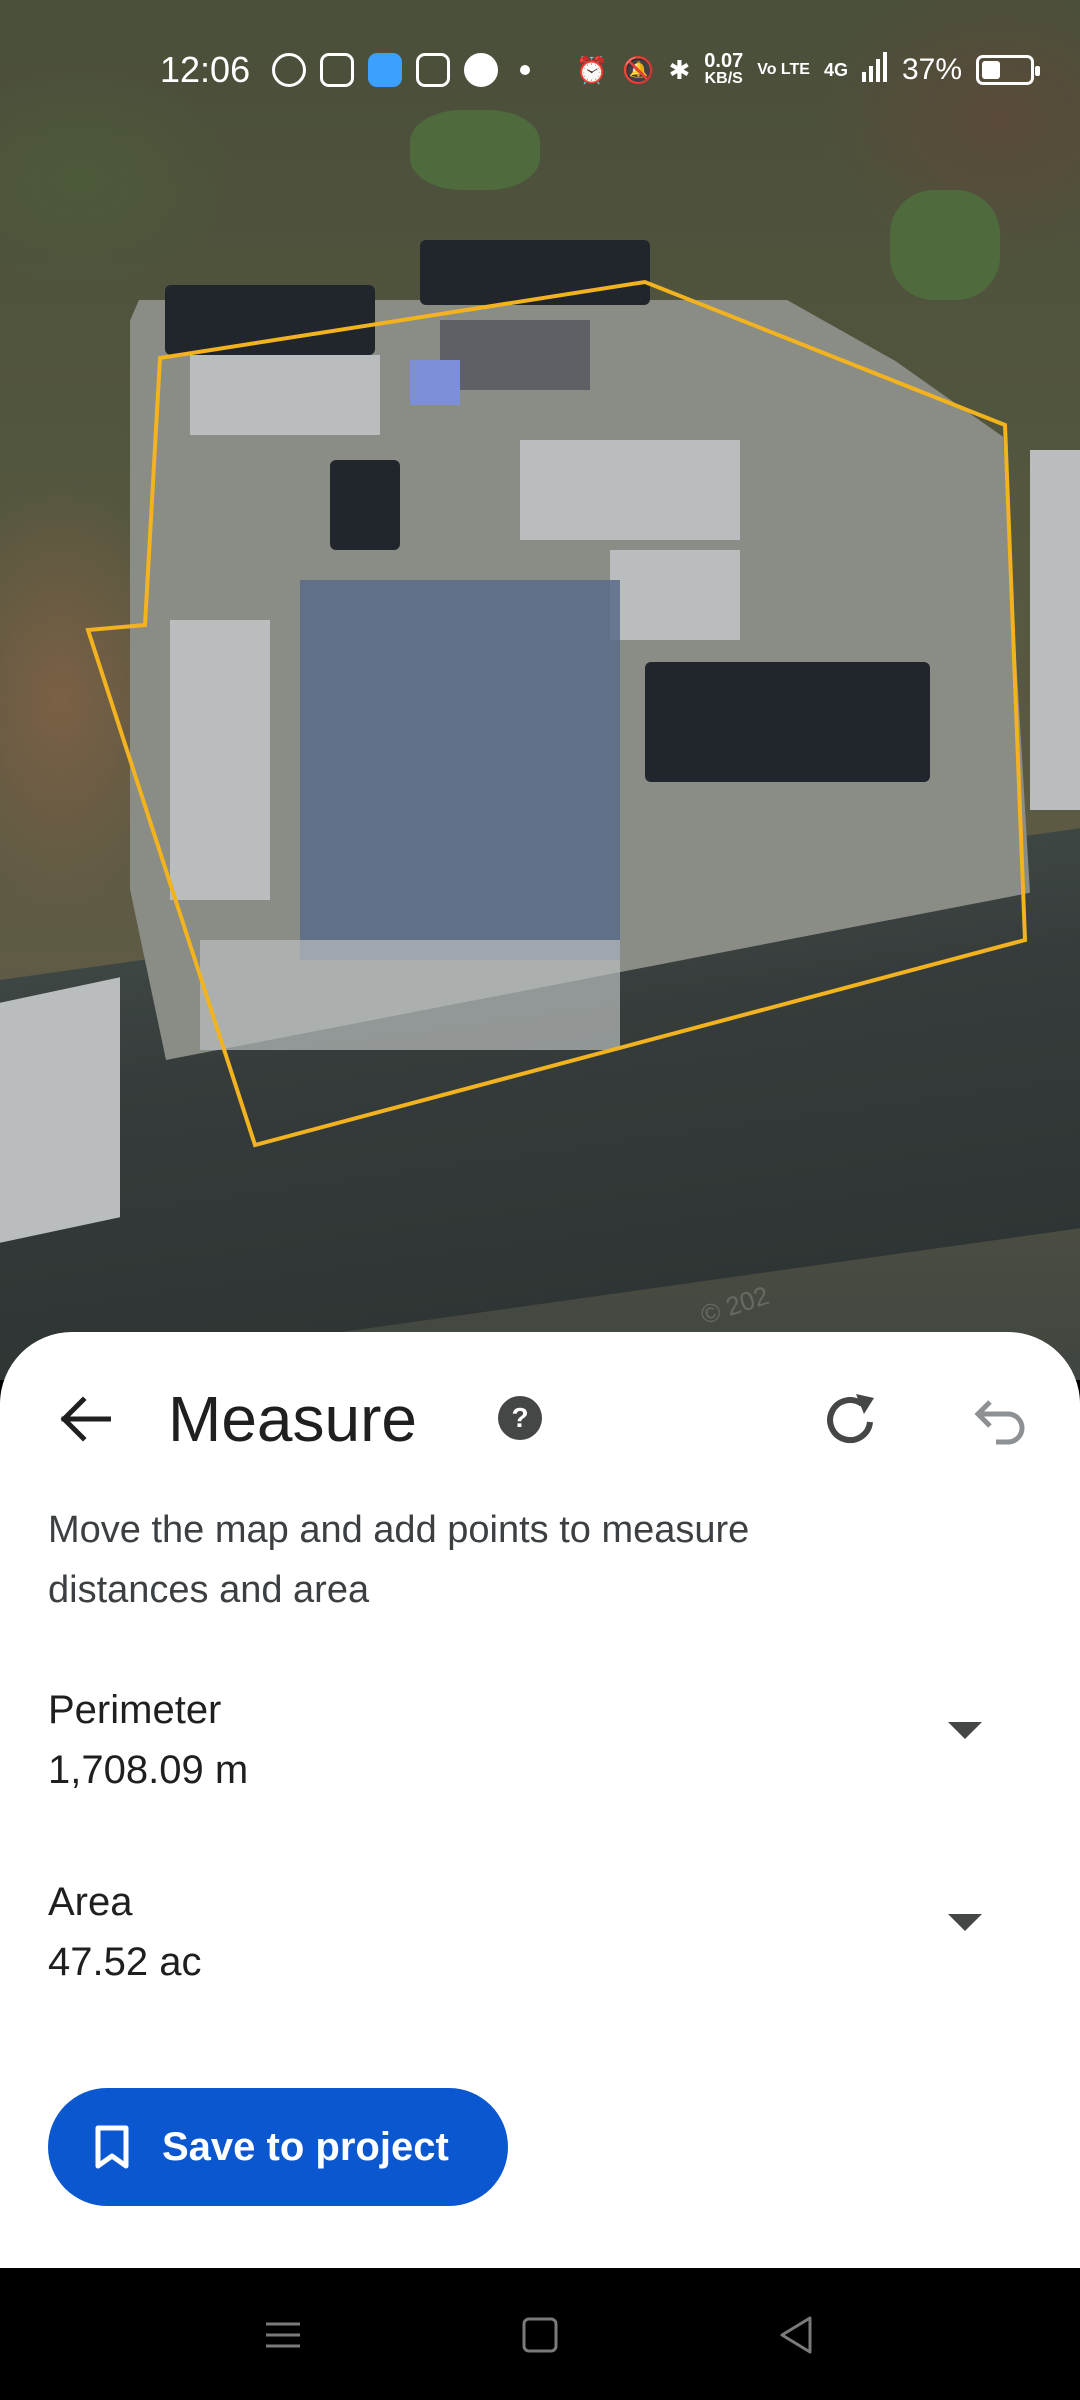 The width and height of the screenshot is (1080, 2400). Describe the element at coordinates (874, 70) in the screenshot. I see `signal-icon` at that location.